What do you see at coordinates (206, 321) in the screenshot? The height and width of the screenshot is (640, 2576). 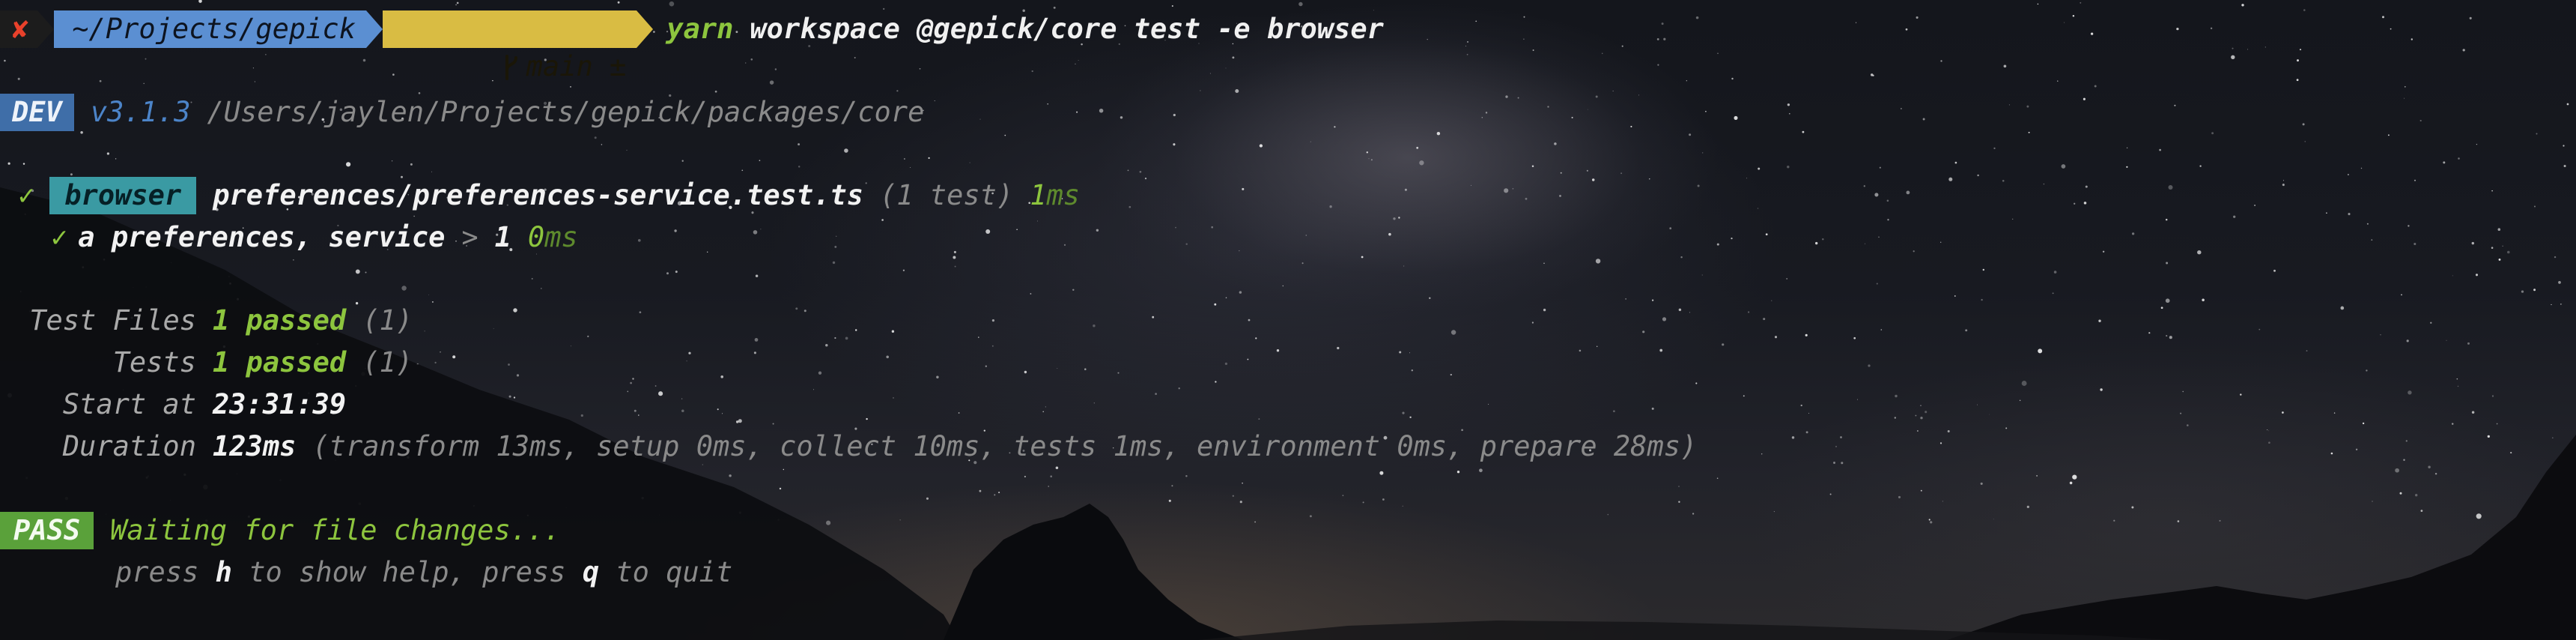 I see `summary-test-files: Test Files 1 passed (1)` at bounding box center [206, 321].